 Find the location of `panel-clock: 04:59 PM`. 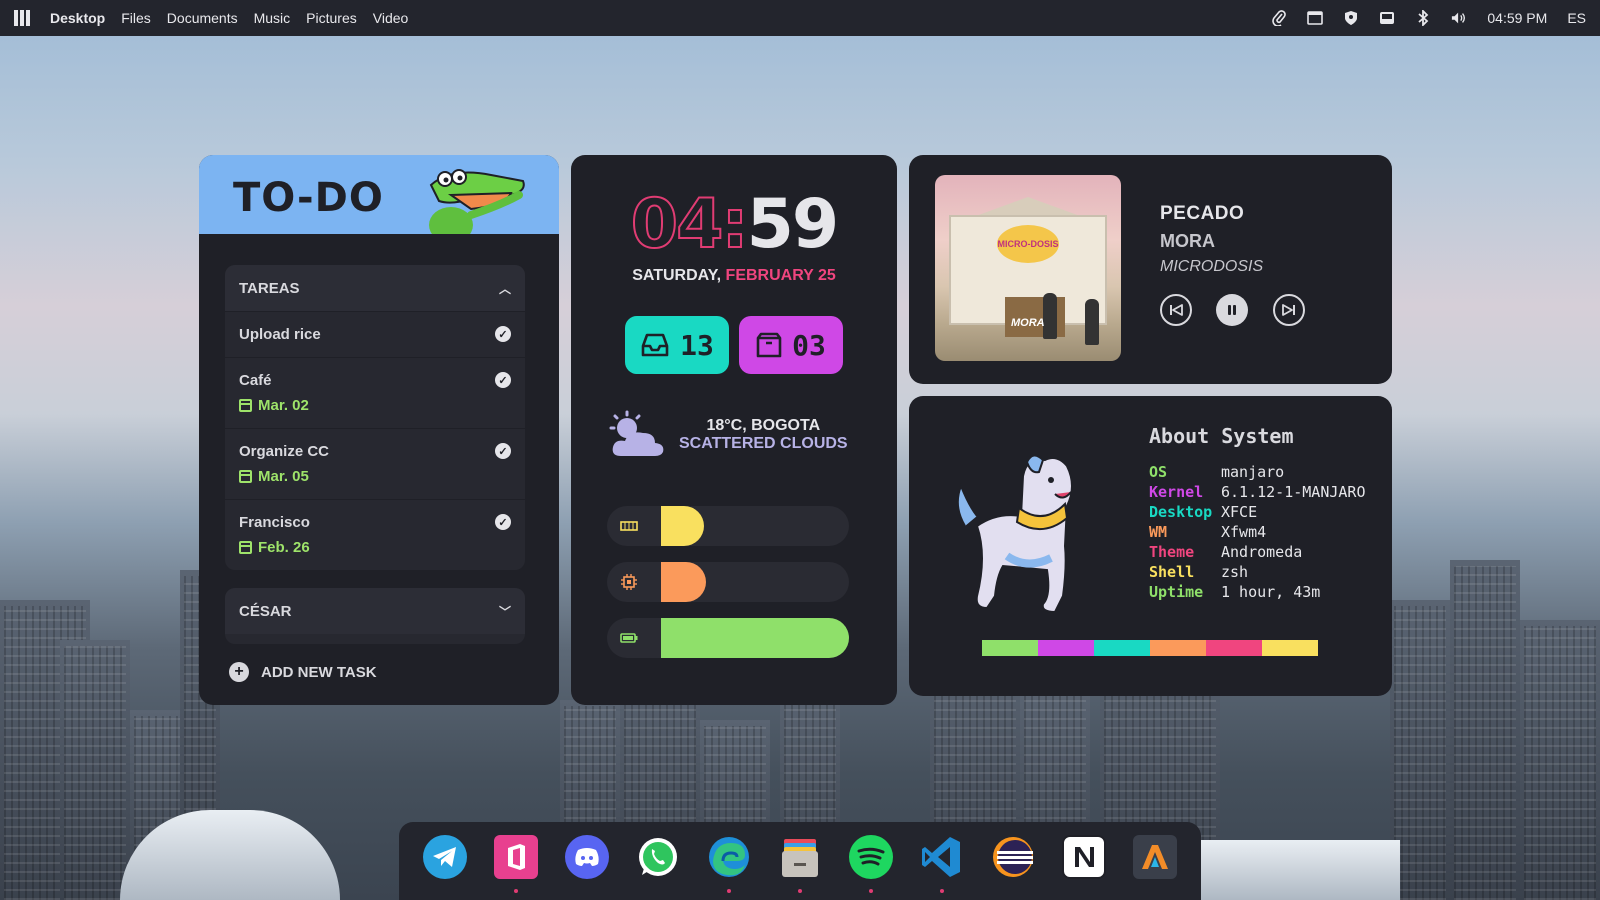

panel-clock: 04:59 PM is located at coordinates (1517, 18).